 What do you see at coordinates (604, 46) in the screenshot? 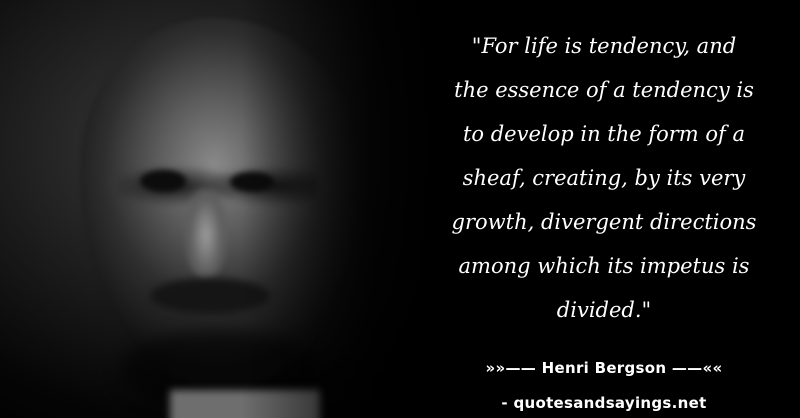
I see `quote-line: "For life is tendency, and` at bounding box center [604, 46].